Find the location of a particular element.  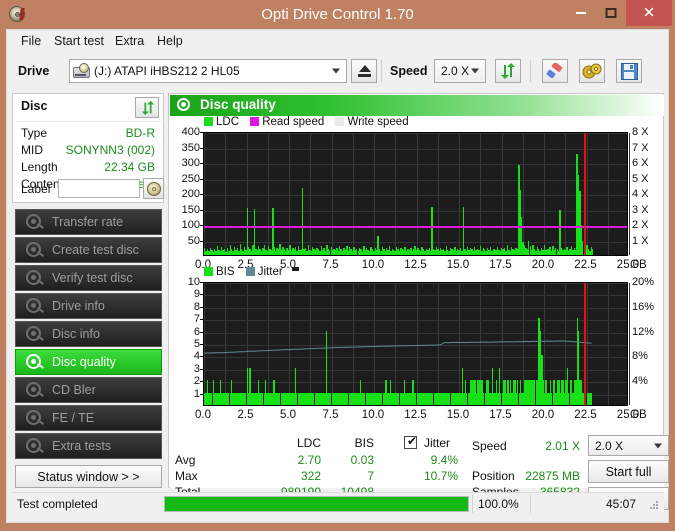

maximize-button is located at coordinates (611, 13).